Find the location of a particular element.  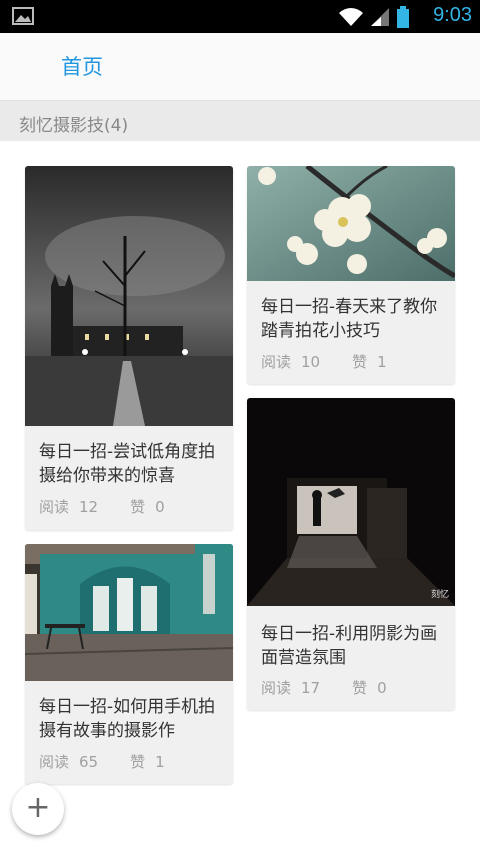

read-count: 12 is located at coordinates (89, 507).